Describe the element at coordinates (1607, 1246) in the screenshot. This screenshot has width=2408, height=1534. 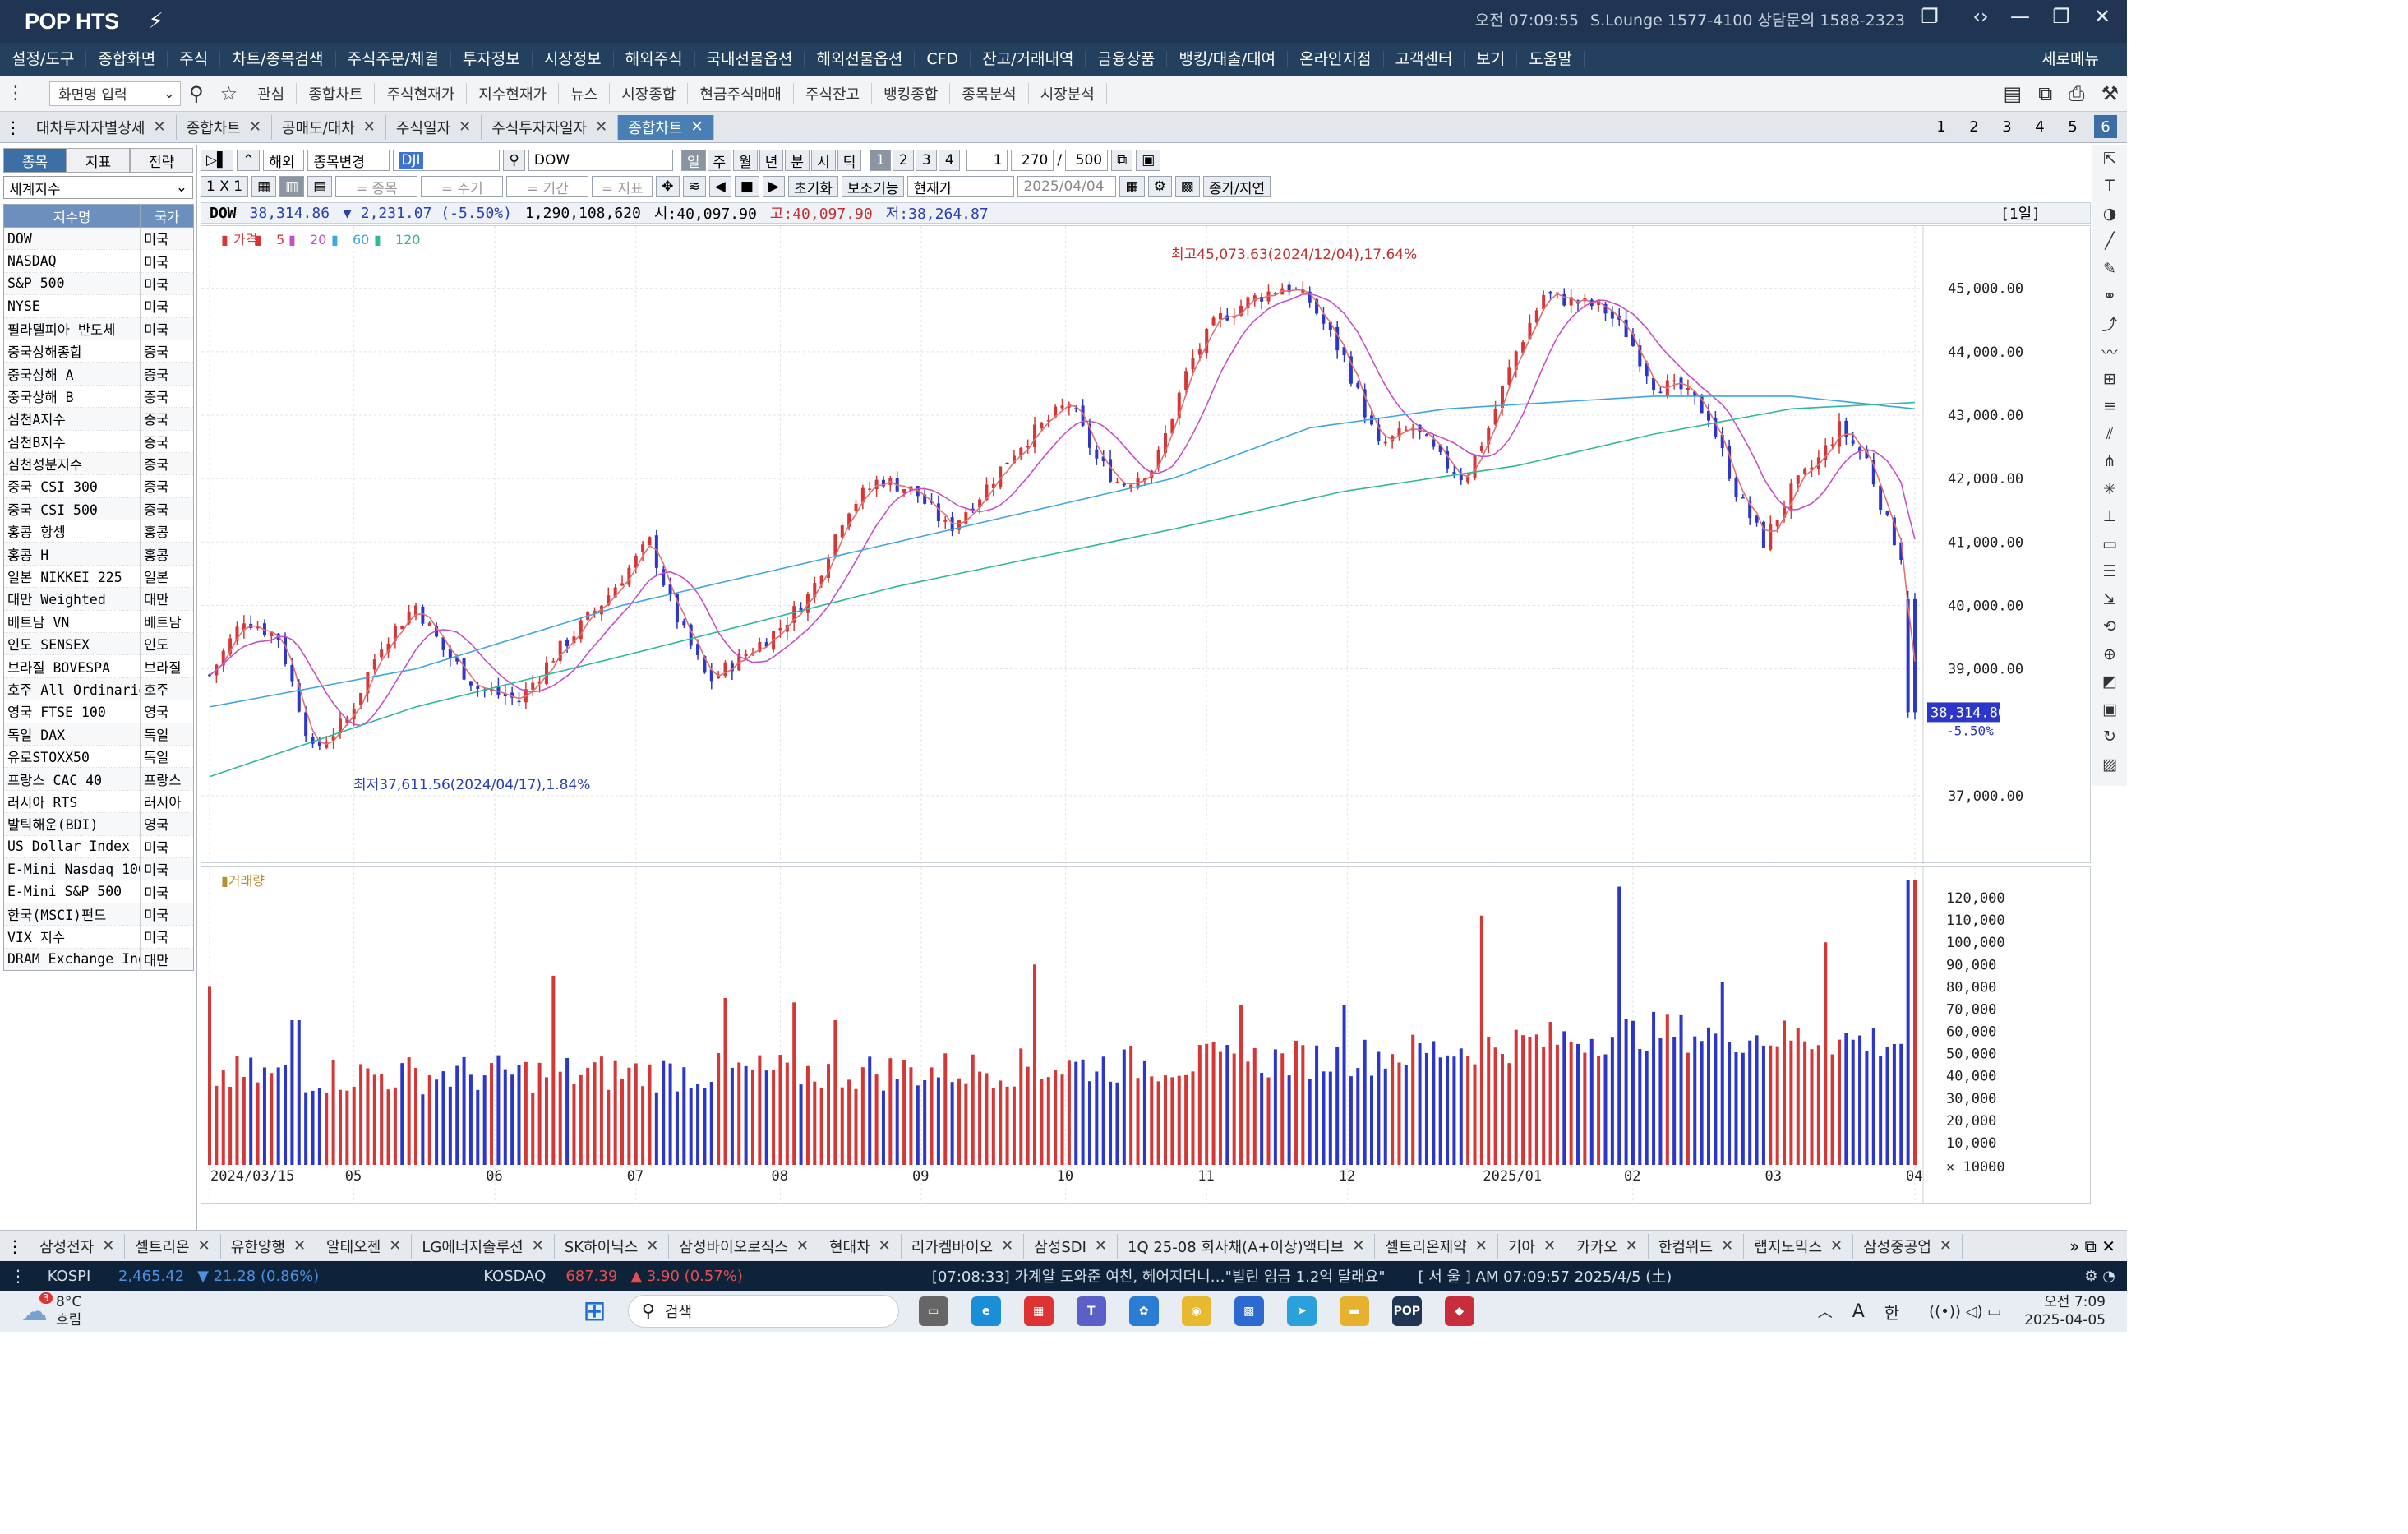
I see `stock-tab-13: 카카오 ✕` at that location.